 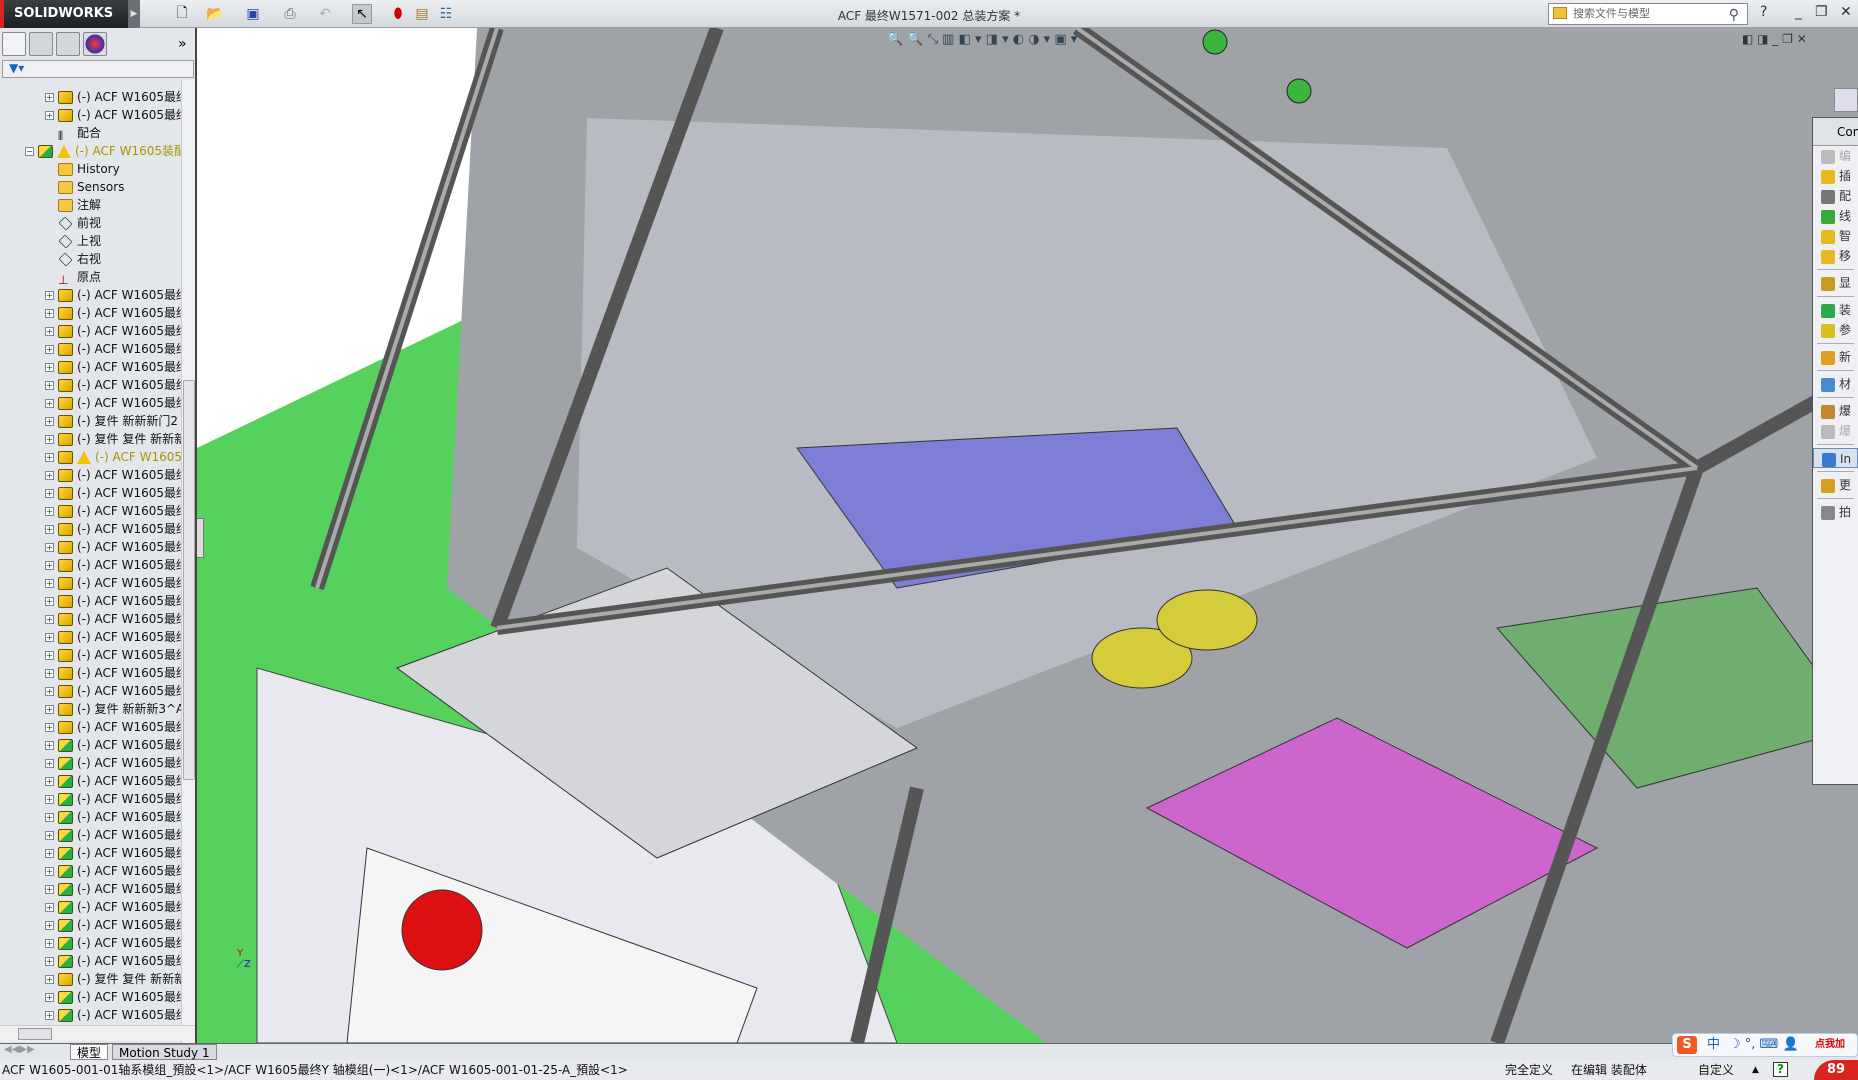 I want to click on flyout-menu-item: 线, so click(x=1835, y=216).